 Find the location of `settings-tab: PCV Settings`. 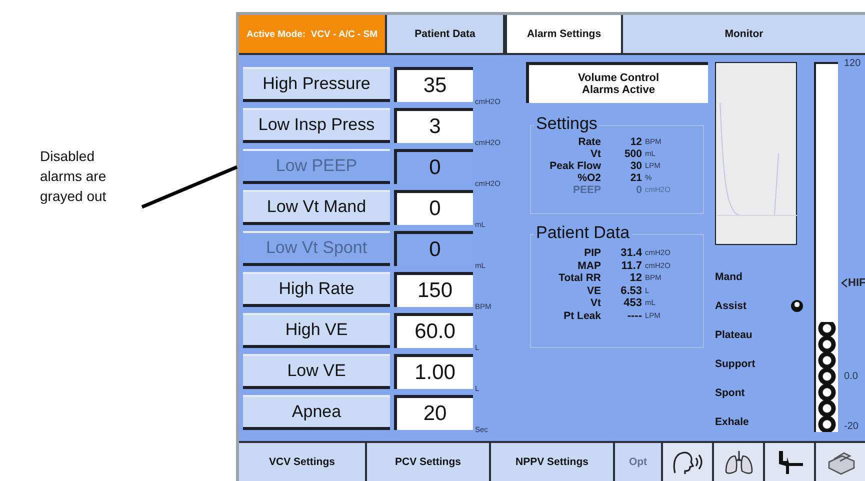

settings-tab: PCV Settings is located at coordinates (429, 462).